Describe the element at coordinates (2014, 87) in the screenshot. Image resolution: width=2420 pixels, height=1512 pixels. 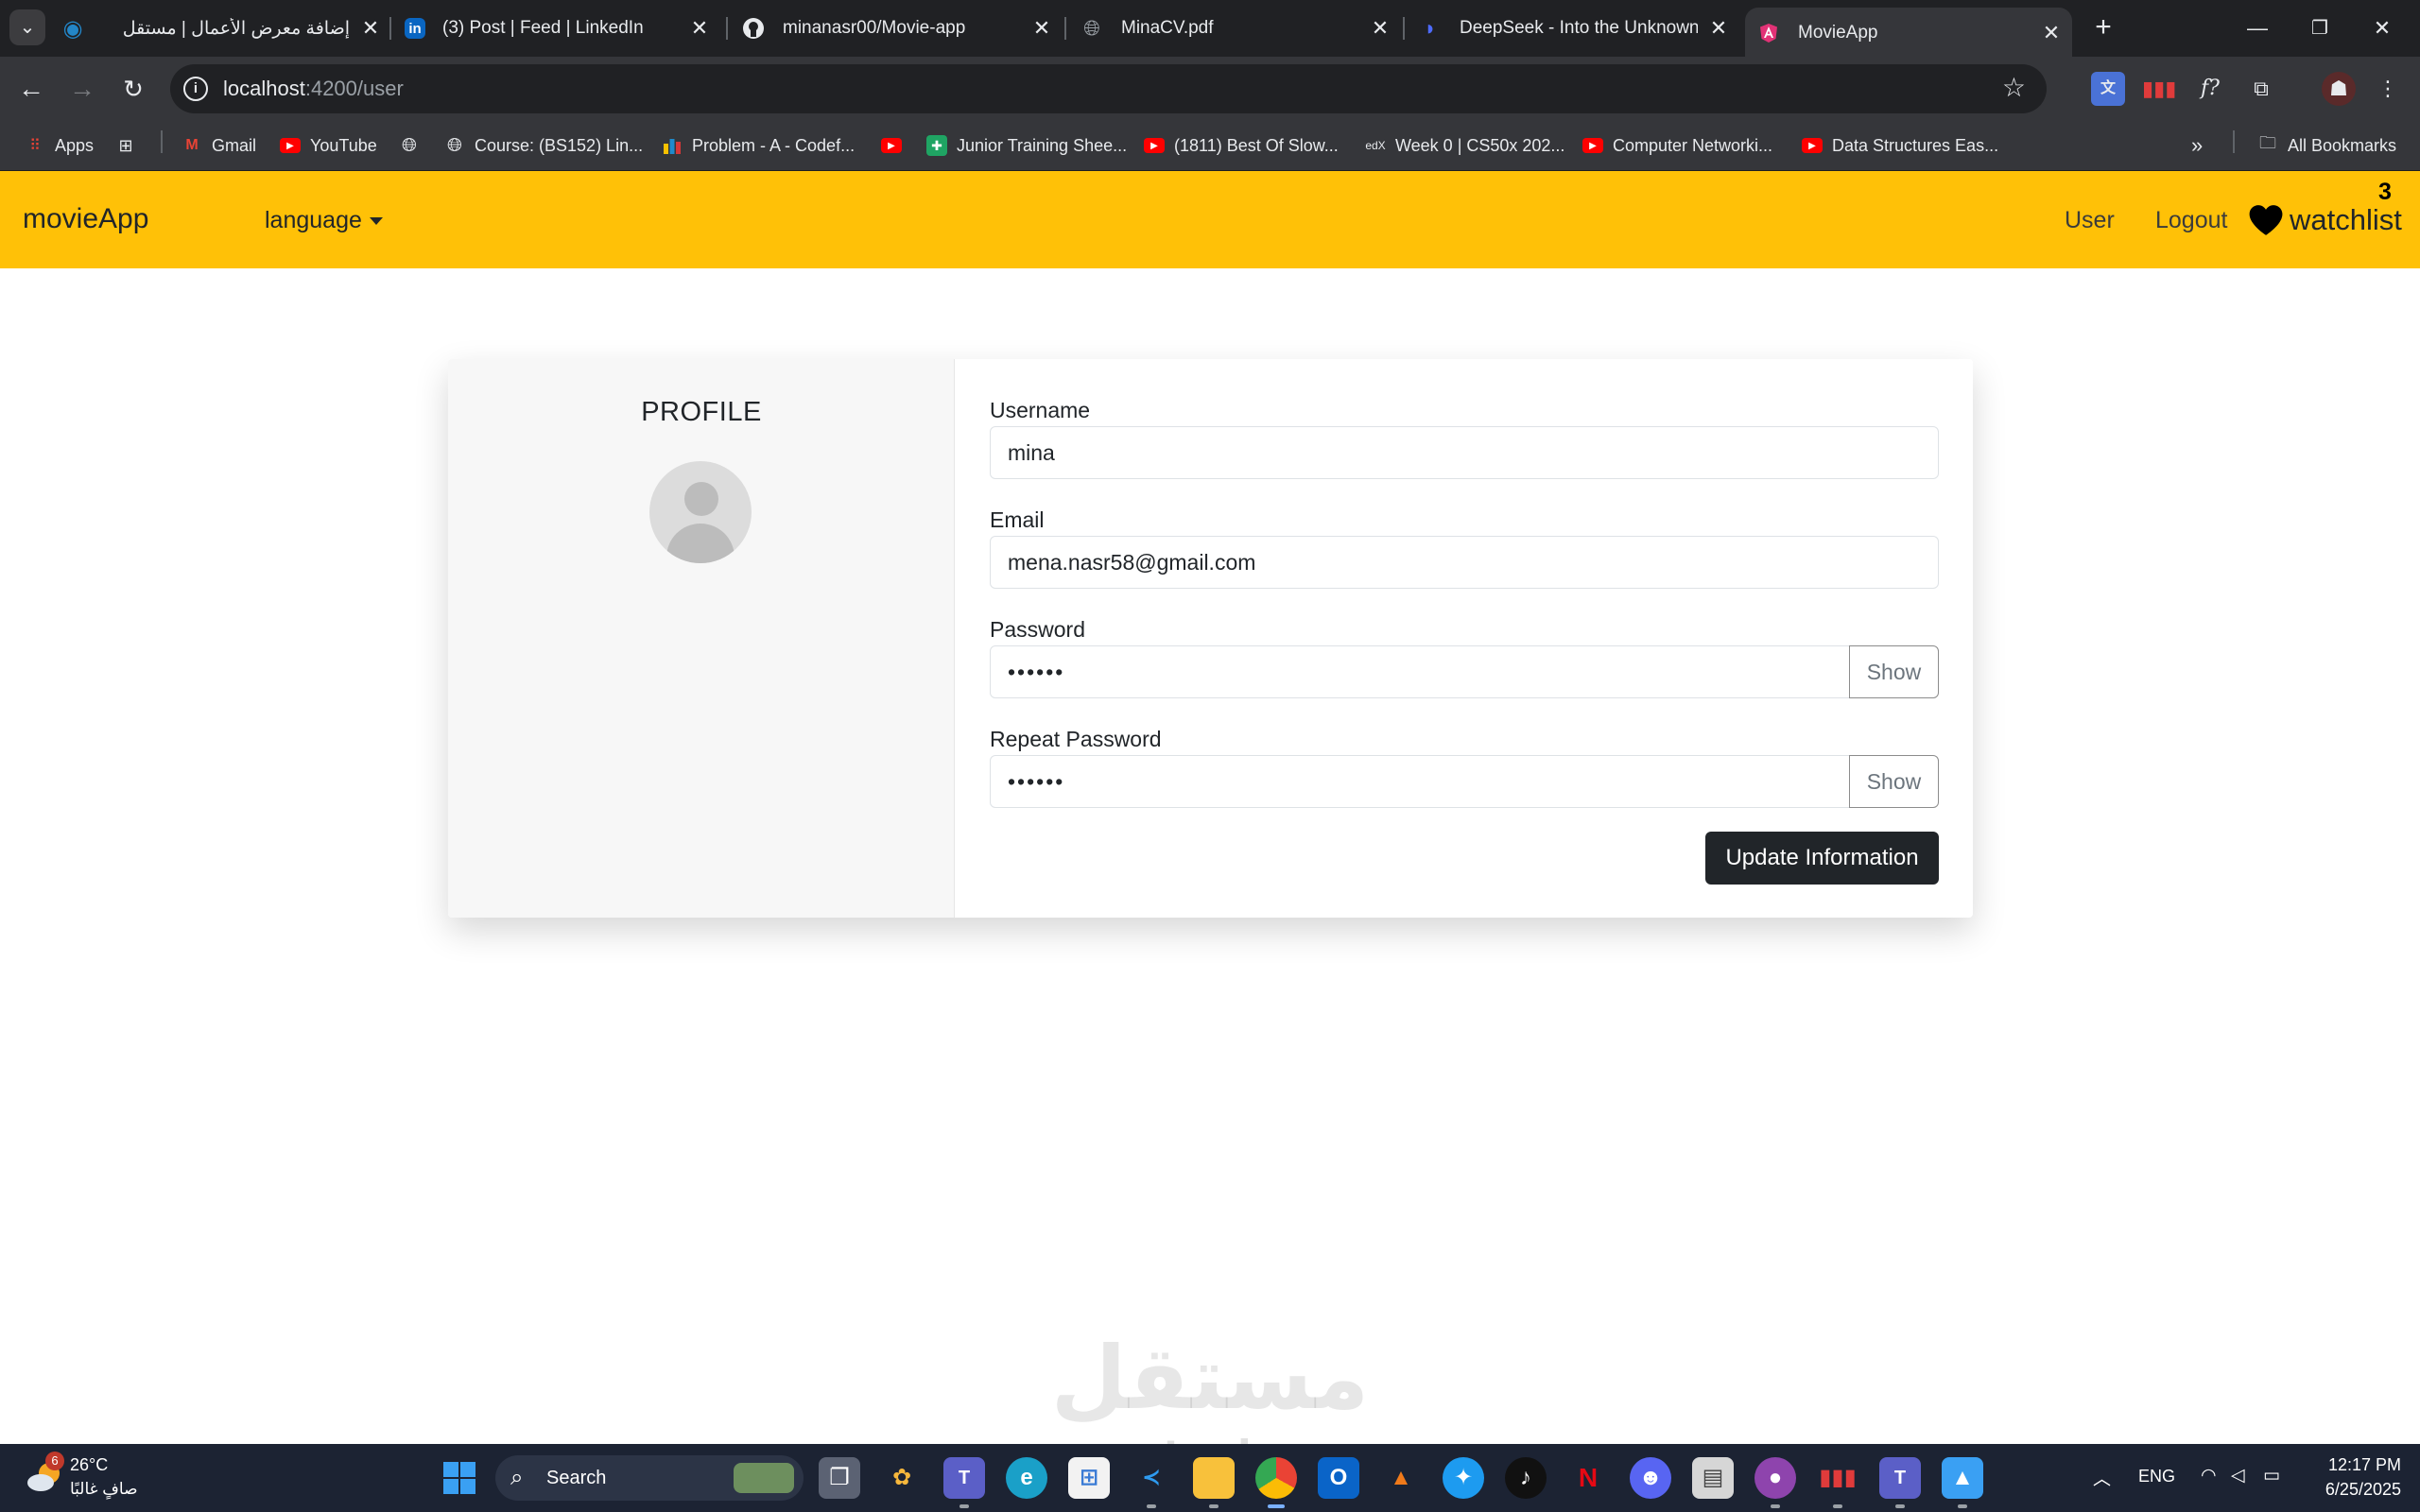
I see `bookmark-star-icon: ☆` at that location.